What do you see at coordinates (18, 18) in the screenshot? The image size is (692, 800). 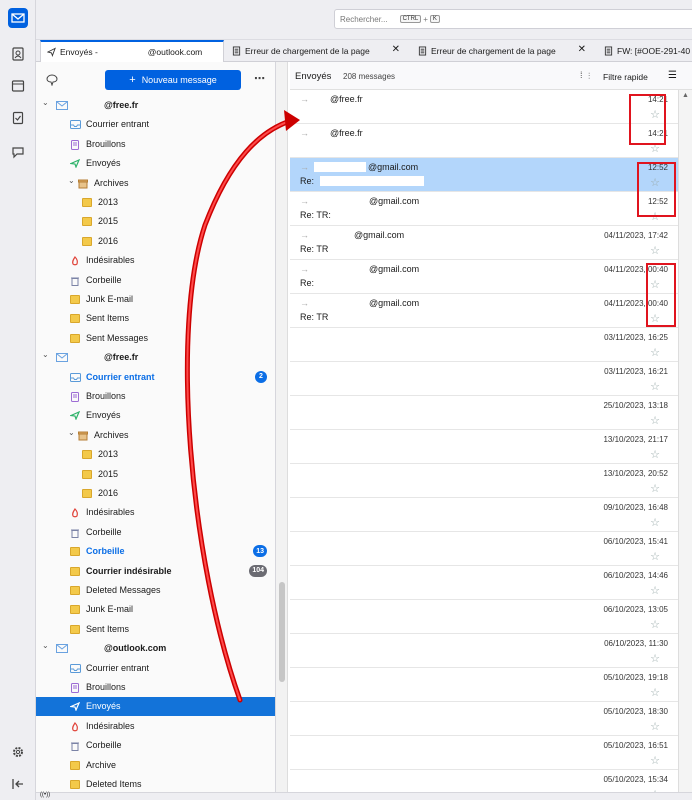 I see `mail-space-button` at bounding box center [18, 18].